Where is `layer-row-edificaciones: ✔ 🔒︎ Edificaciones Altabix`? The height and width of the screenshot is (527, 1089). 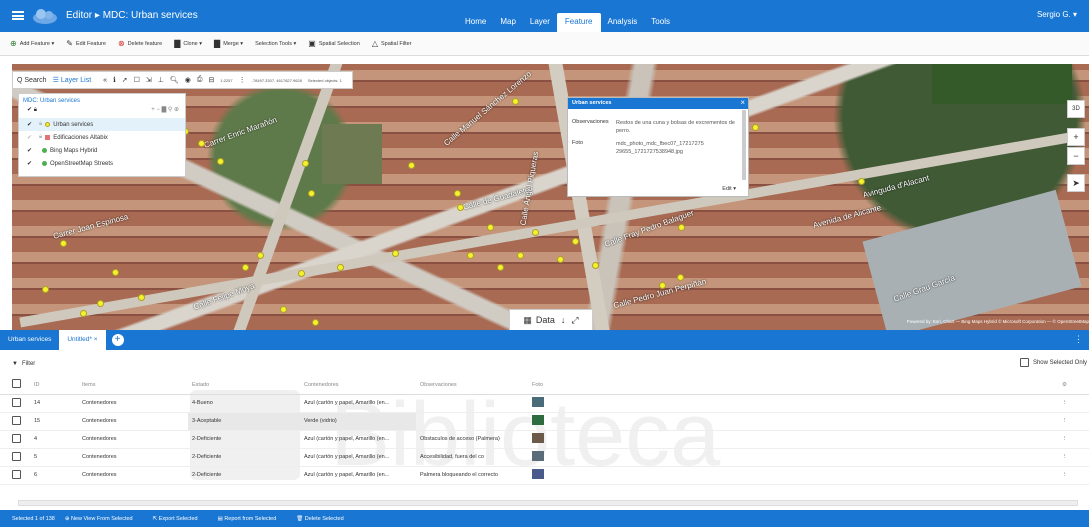 layer-row-edificaciones: ✔ 🔒︎ Edificaciones Altabix is located at coordinates (102, 137).